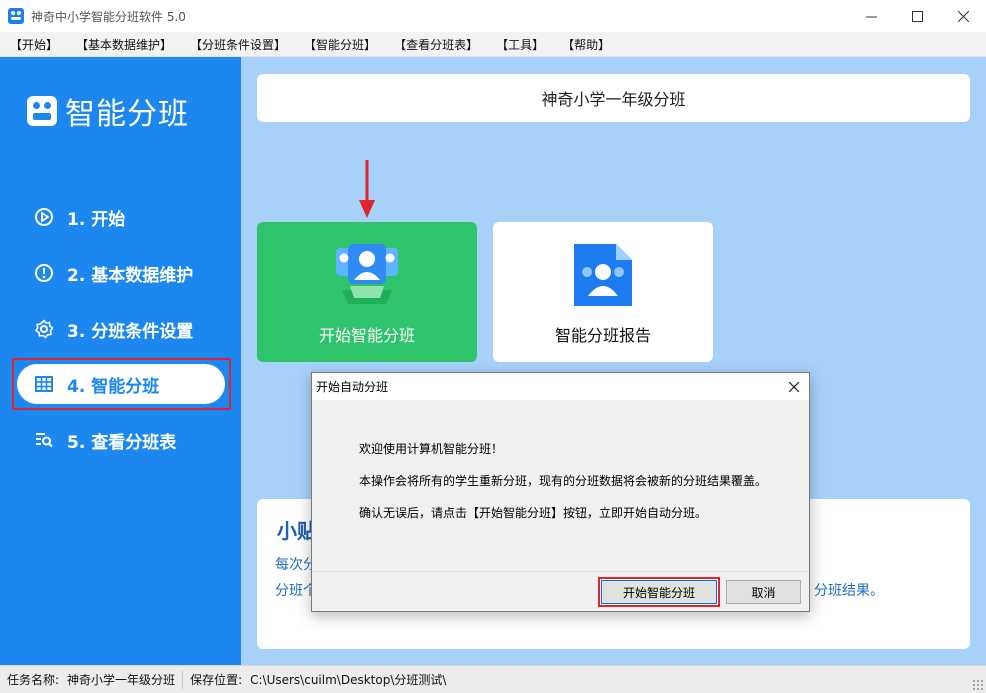 The width and height of the screenshot is (986, 693). Describe the element at coordinates (44, 384) in the screenshot. I see `grid-table-icon` at that location.